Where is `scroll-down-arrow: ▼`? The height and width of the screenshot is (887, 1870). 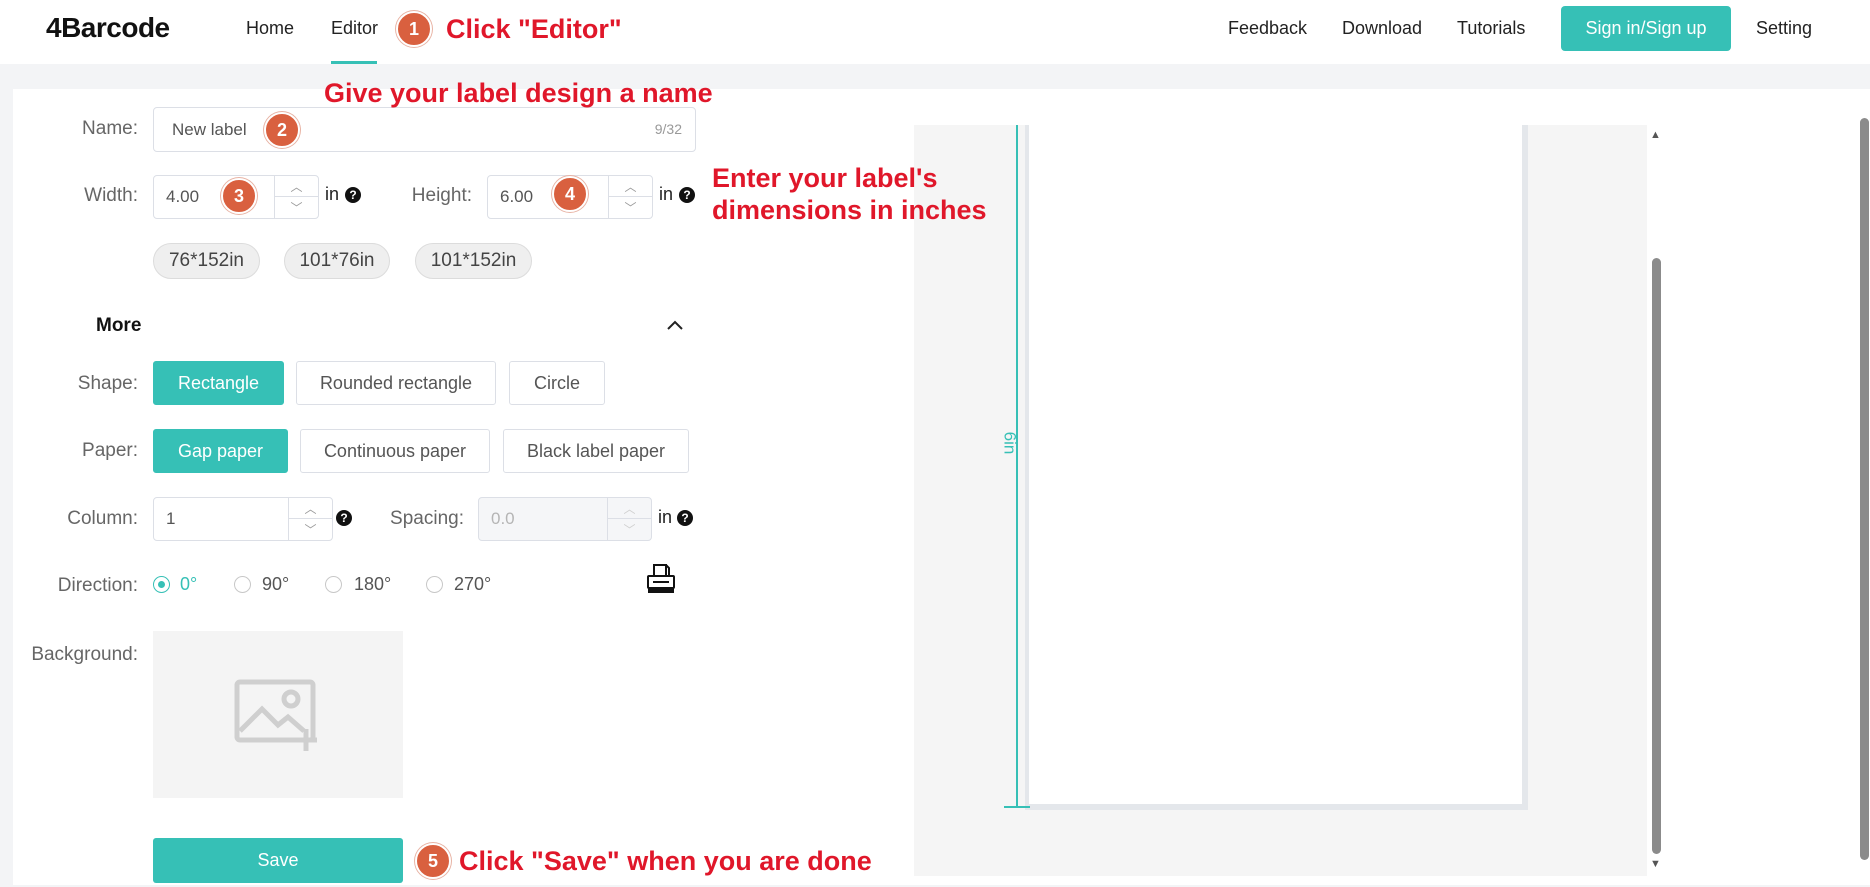
scroll-down-arrow: ▼ is located at coordinates (1655, 864).